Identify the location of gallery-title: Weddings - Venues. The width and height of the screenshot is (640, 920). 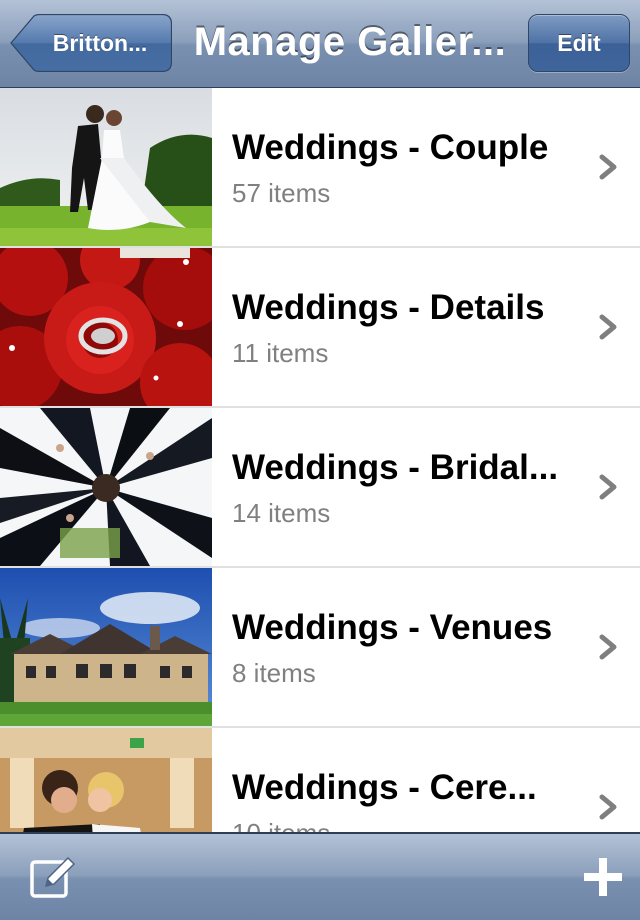
(392, 627).